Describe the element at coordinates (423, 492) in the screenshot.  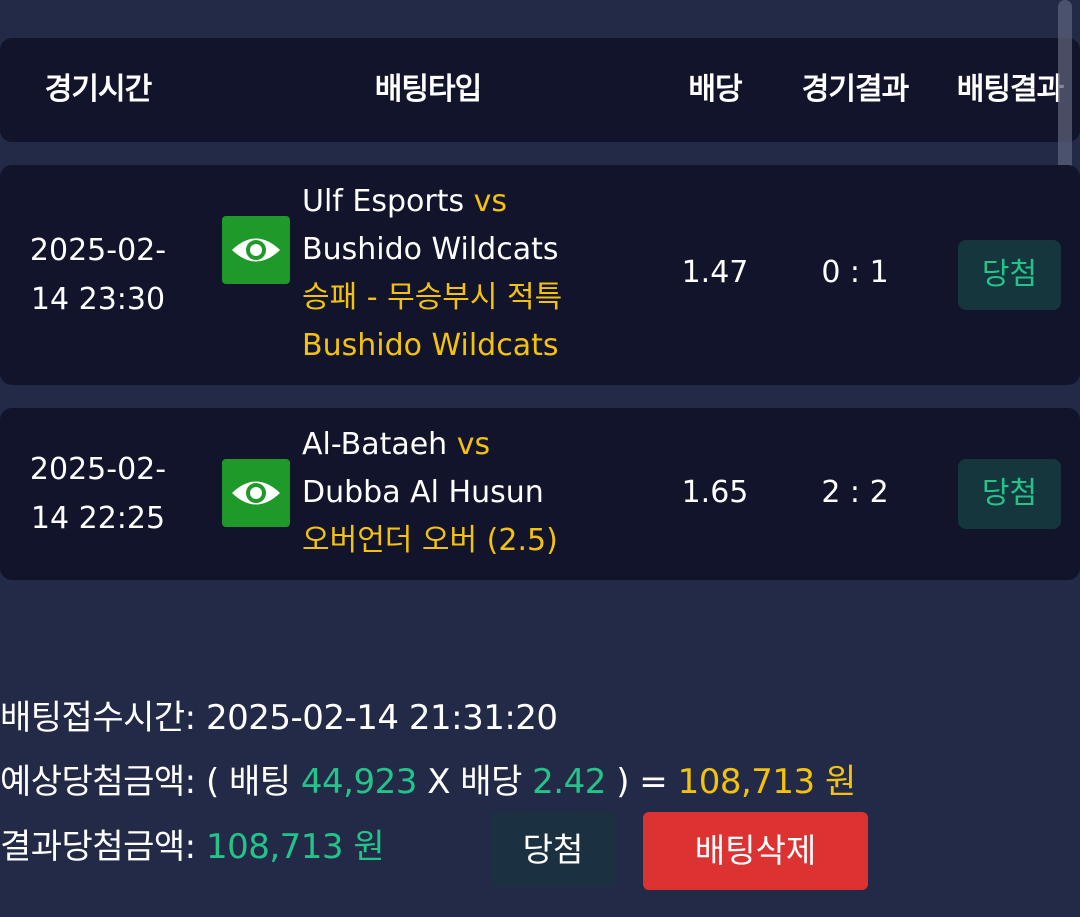
I see `away-team: Dubba Al Husun` at that location.